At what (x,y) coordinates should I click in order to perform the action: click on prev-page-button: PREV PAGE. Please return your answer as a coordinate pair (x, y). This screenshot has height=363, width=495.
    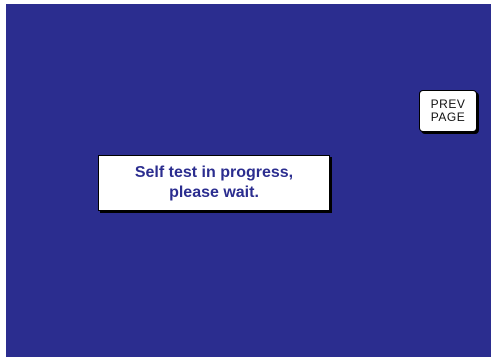
    Looking at the image, I should click on (448, 111).